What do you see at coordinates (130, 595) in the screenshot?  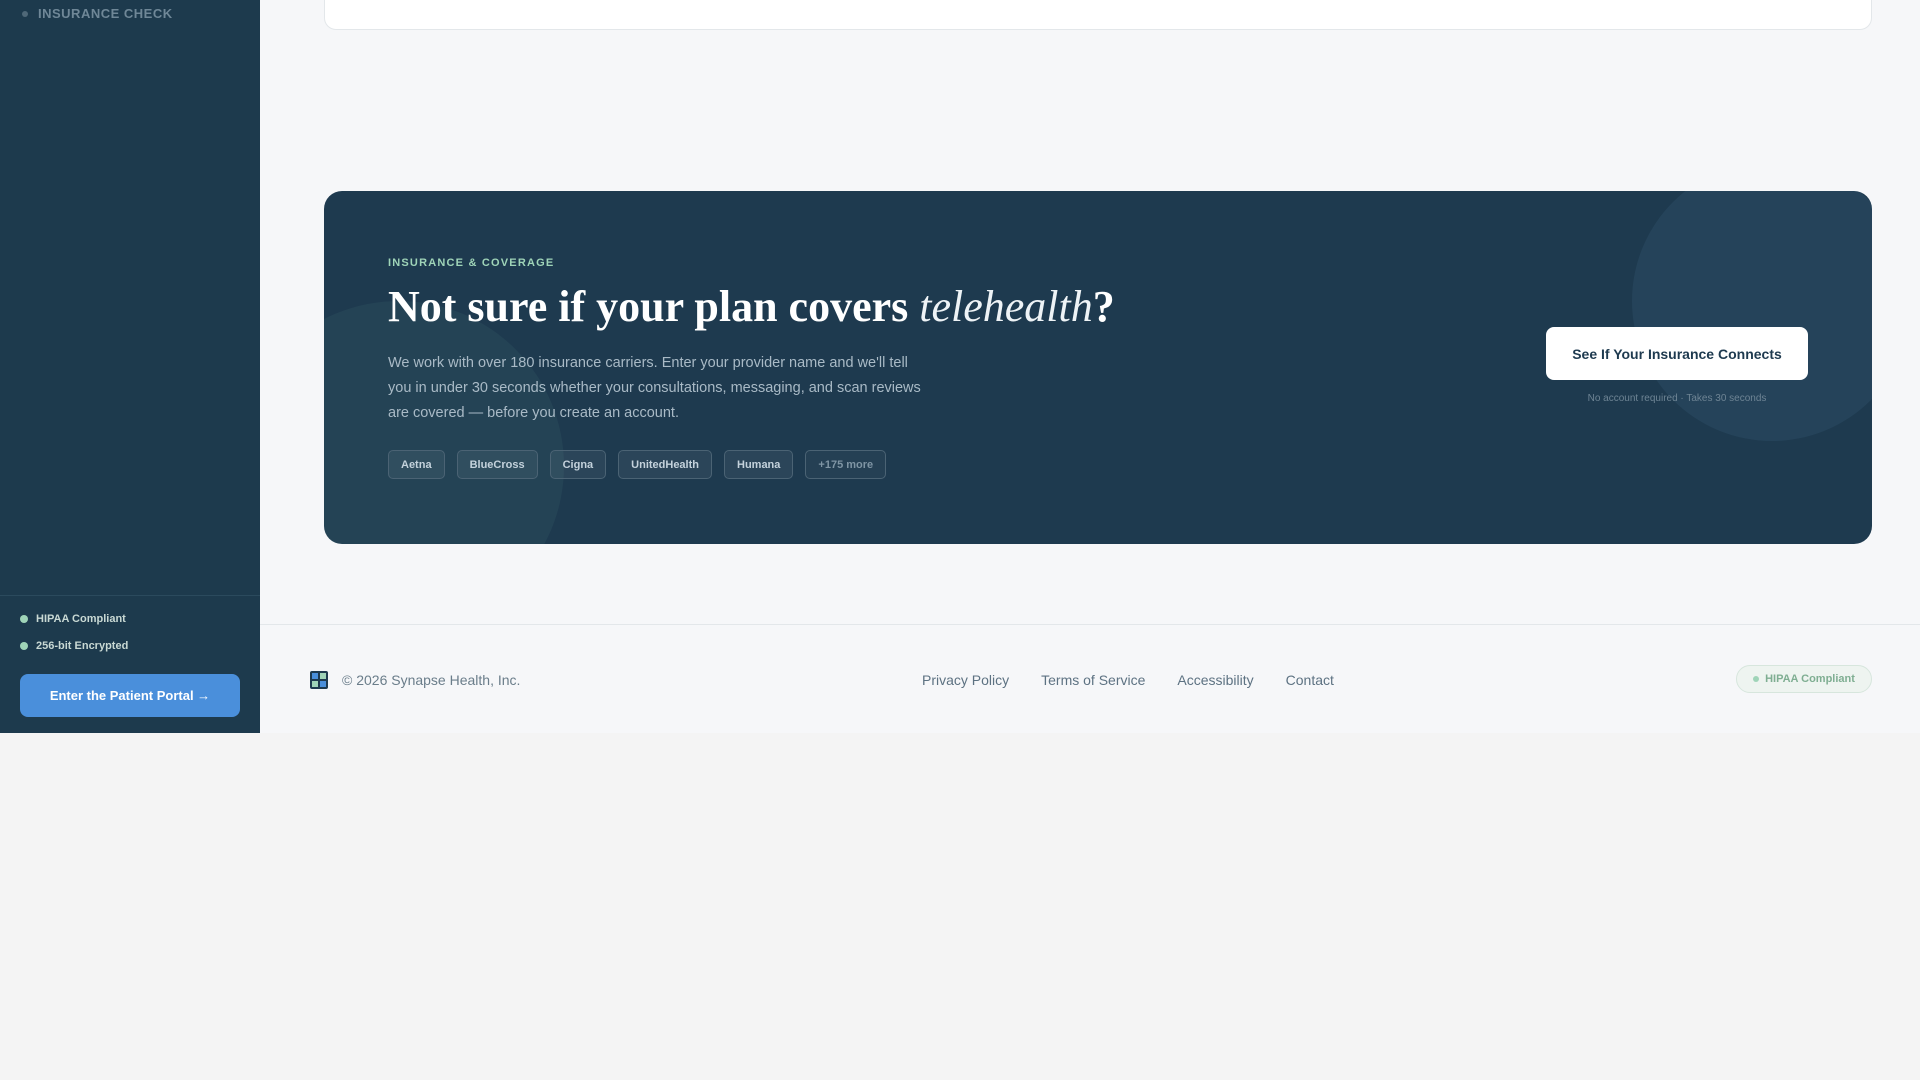 I see `sidebar-divider` at bounding box center [130, 595].